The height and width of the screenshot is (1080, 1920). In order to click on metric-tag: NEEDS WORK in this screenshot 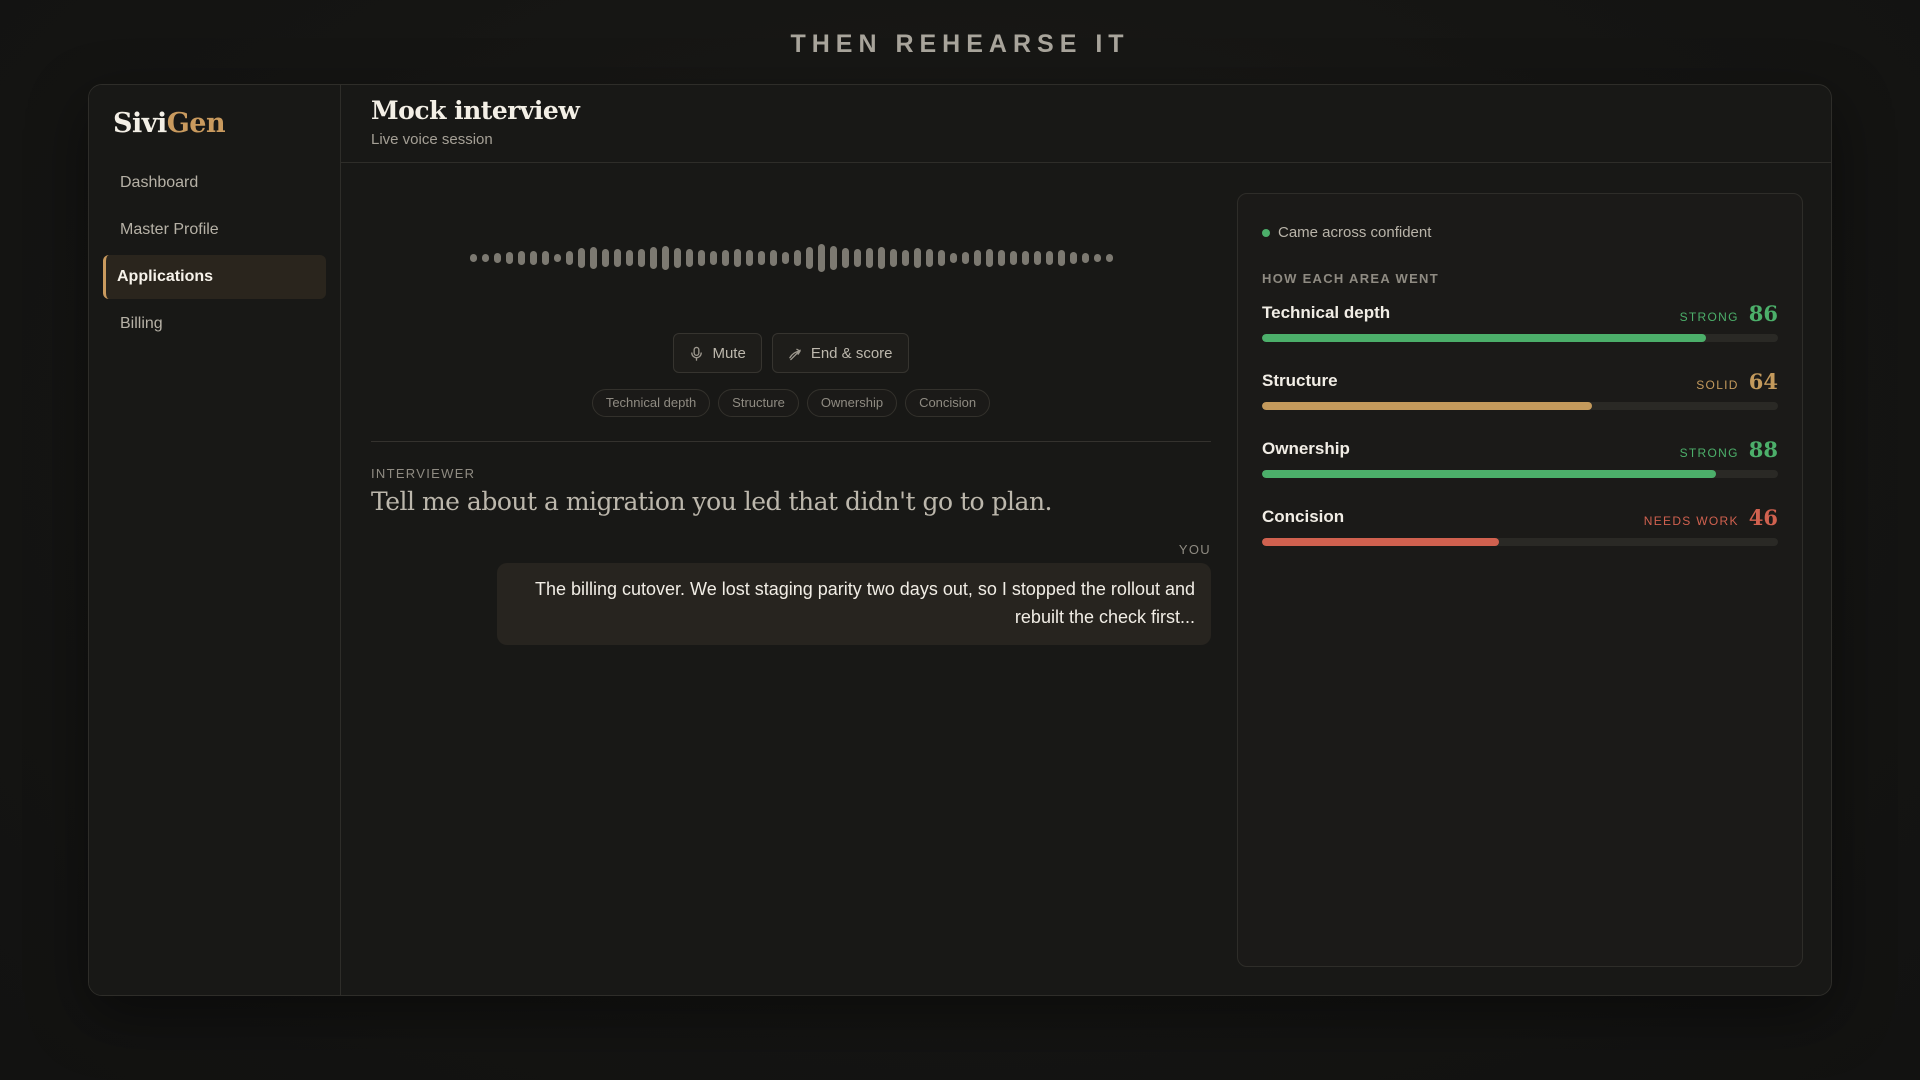, I will do `click(1691, 520)`.